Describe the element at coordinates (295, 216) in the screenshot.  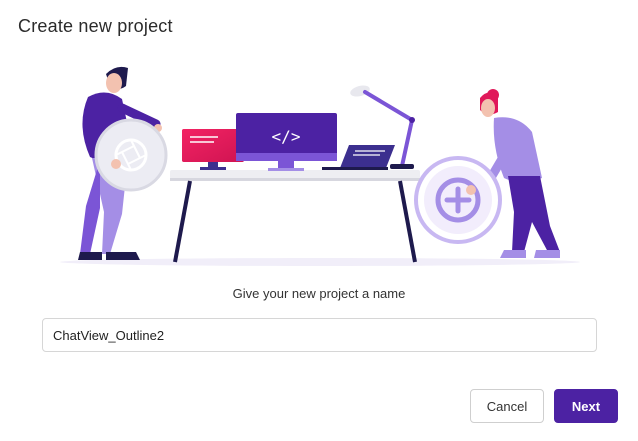
I see `desk` at that location.